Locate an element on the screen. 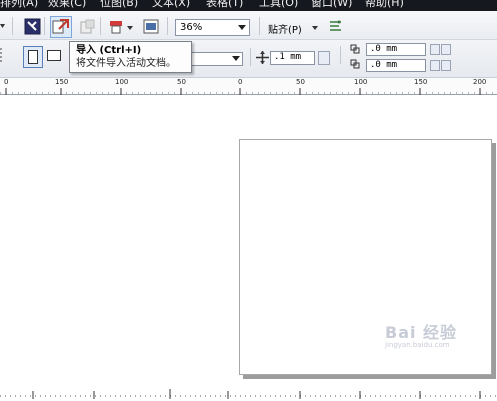  duplicate-x-spinner is located at coordinates (435, 49).